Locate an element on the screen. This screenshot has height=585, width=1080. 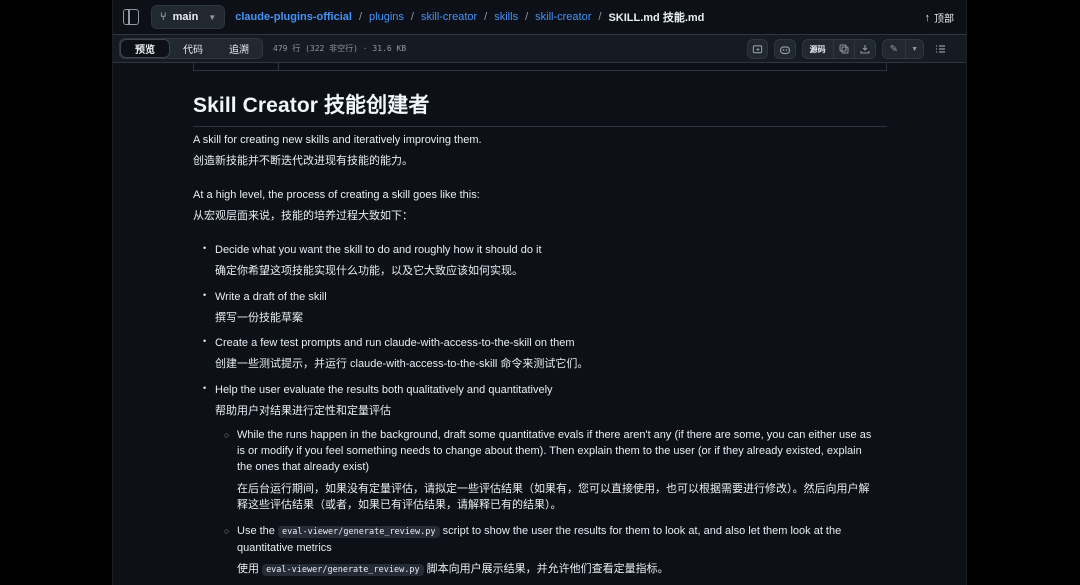
raw-copy-download-group: 源码 is located at coordinates (838, 49).